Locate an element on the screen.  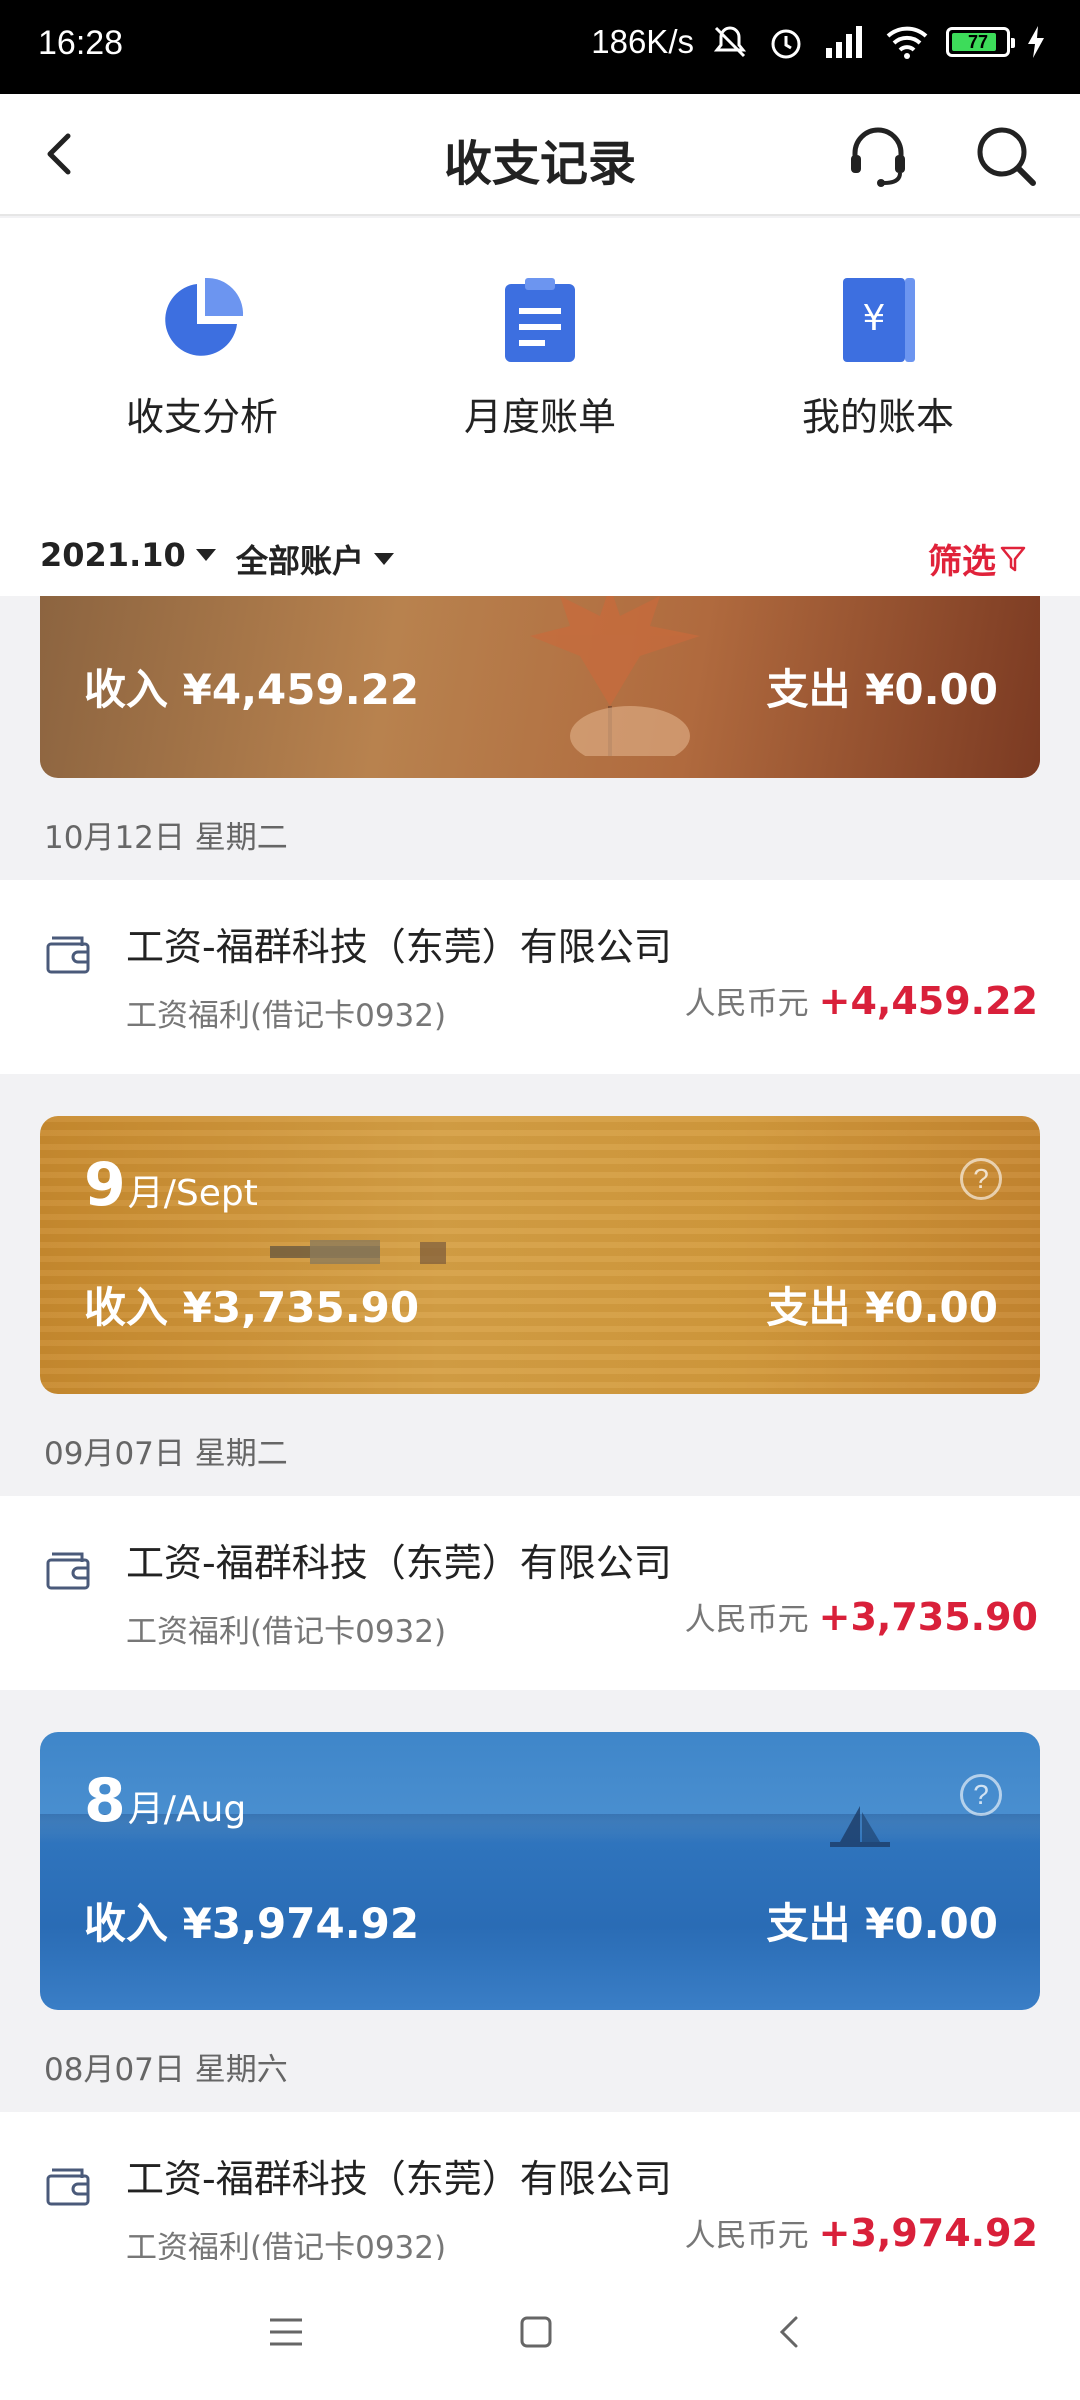
square-icon is located at coordinates (536, 2332).